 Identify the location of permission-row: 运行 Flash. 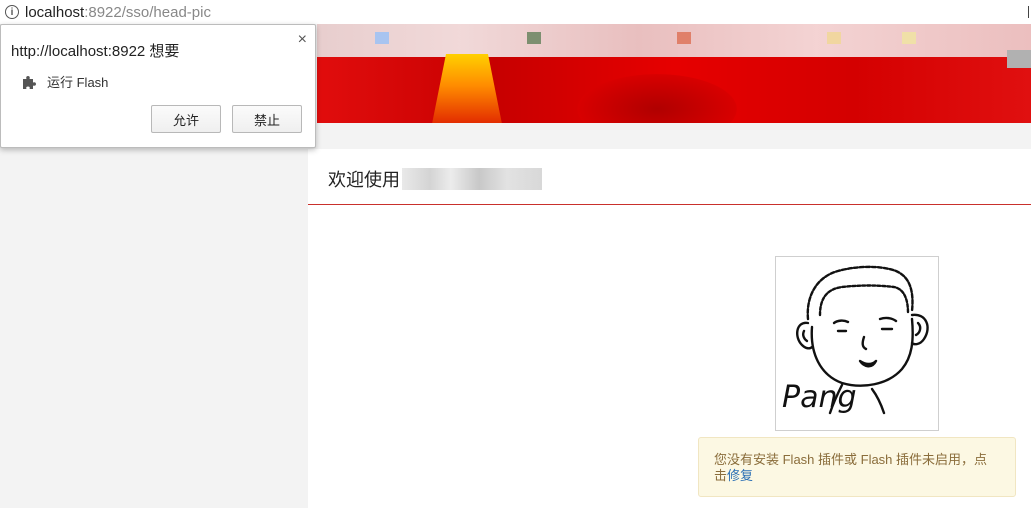
(64, 81).